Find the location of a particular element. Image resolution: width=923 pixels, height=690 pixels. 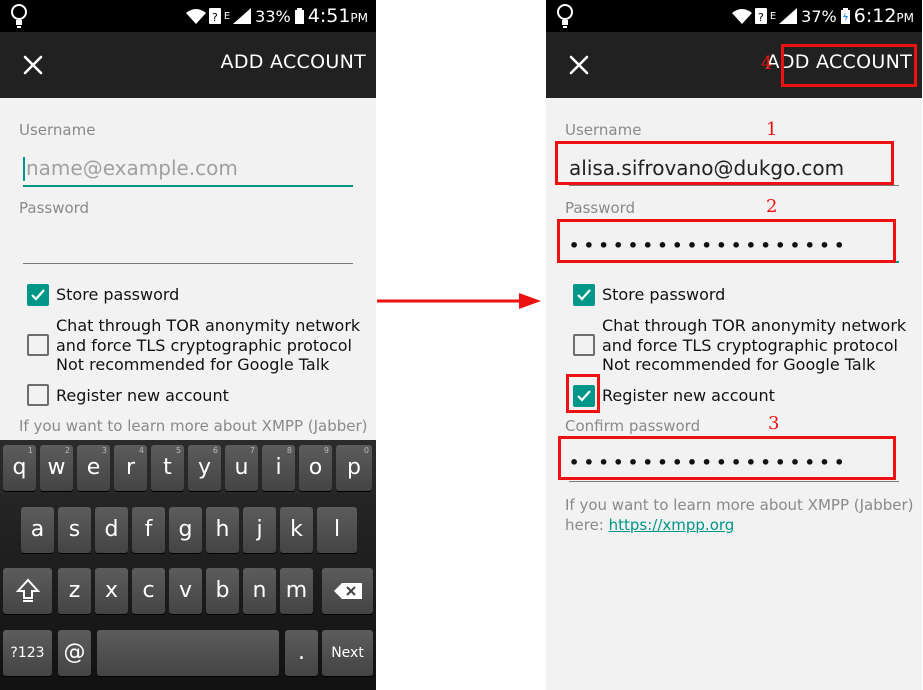

confirm-password-label: Confirm password is located at coordinates (633, 426).